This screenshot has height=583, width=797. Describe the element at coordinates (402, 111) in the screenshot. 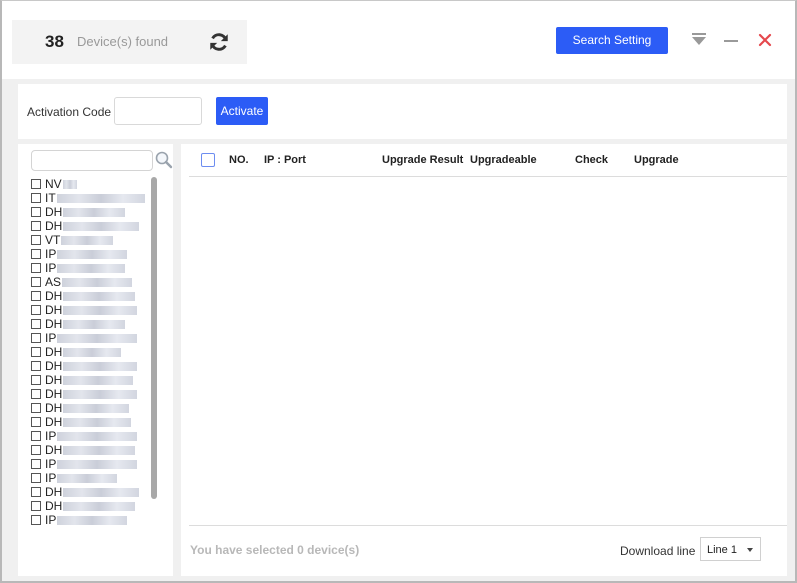

I see `activation-panel: Activation Code Activate` at that location.